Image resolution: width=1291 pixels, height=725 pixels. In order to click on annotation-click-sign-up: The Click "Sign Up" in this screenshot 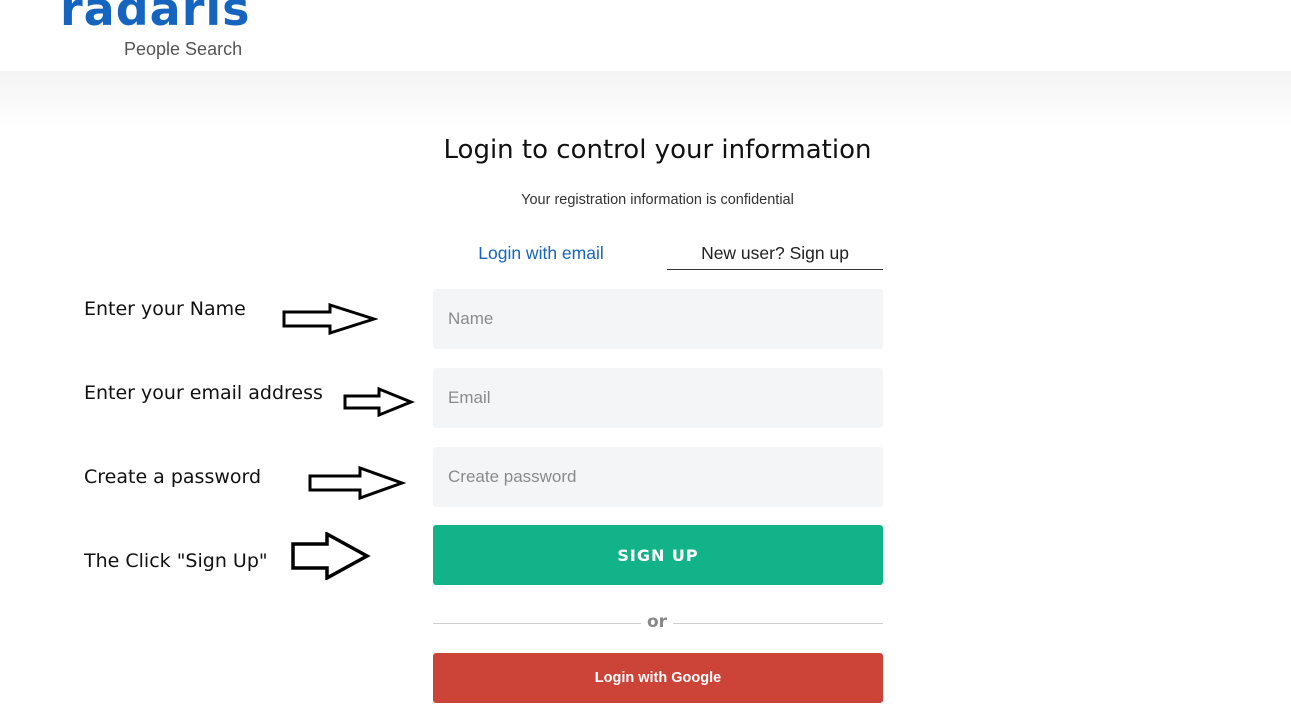, I will do `click(176, 561)`.